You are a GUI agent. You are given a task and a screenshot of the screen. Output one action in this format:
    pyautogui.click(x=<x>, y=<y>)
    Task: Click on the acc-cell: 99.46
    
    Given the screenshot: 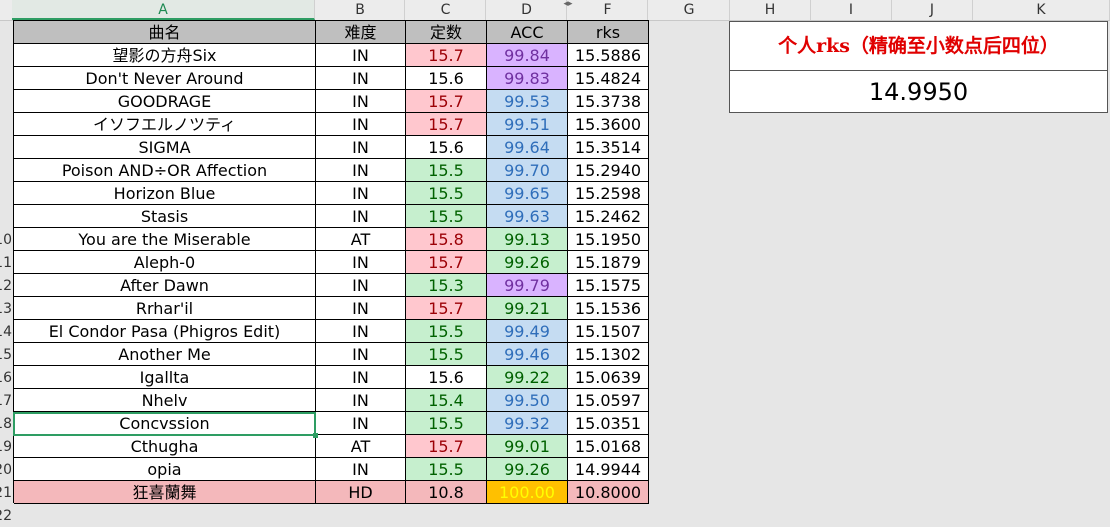 What is the action you would take?
    pyautogui.click(x=527, y=354)
    